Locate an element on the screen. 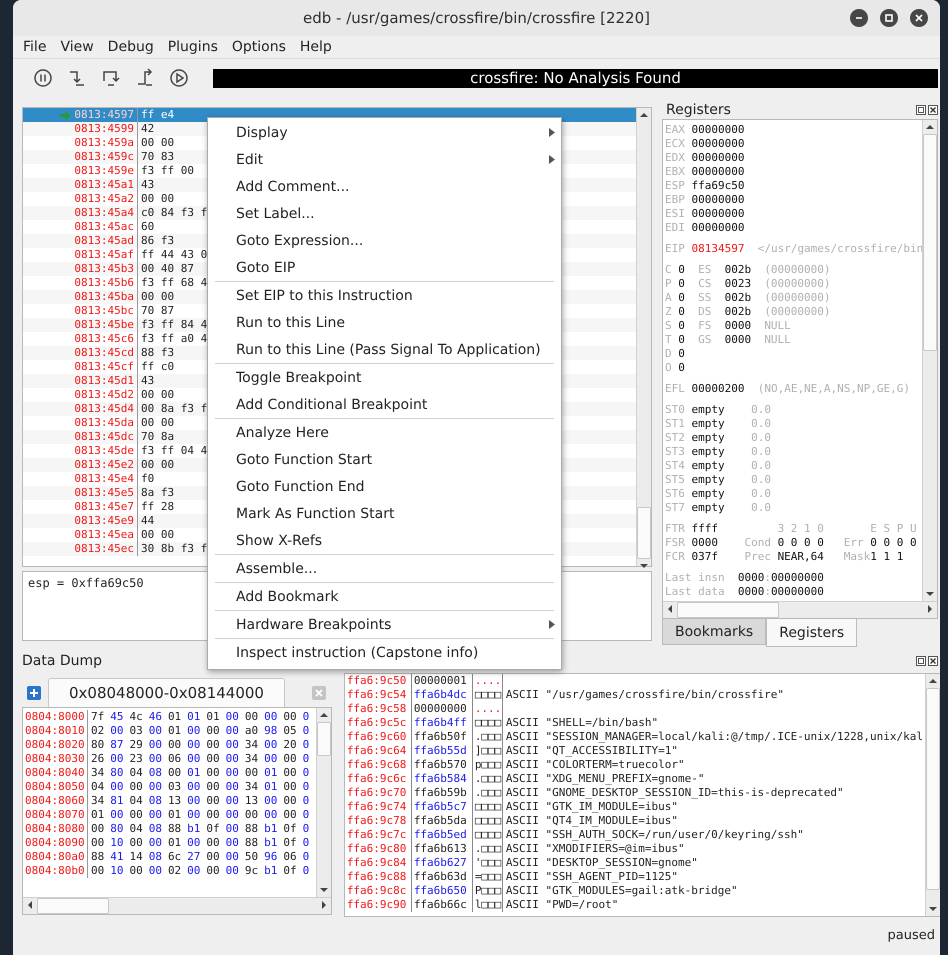 Image resolution: width=948 pixels, height=955 pixels. stack-comment: ASCII "SSH_AGENT_PID=1125" is located at coordinates (591, 877).